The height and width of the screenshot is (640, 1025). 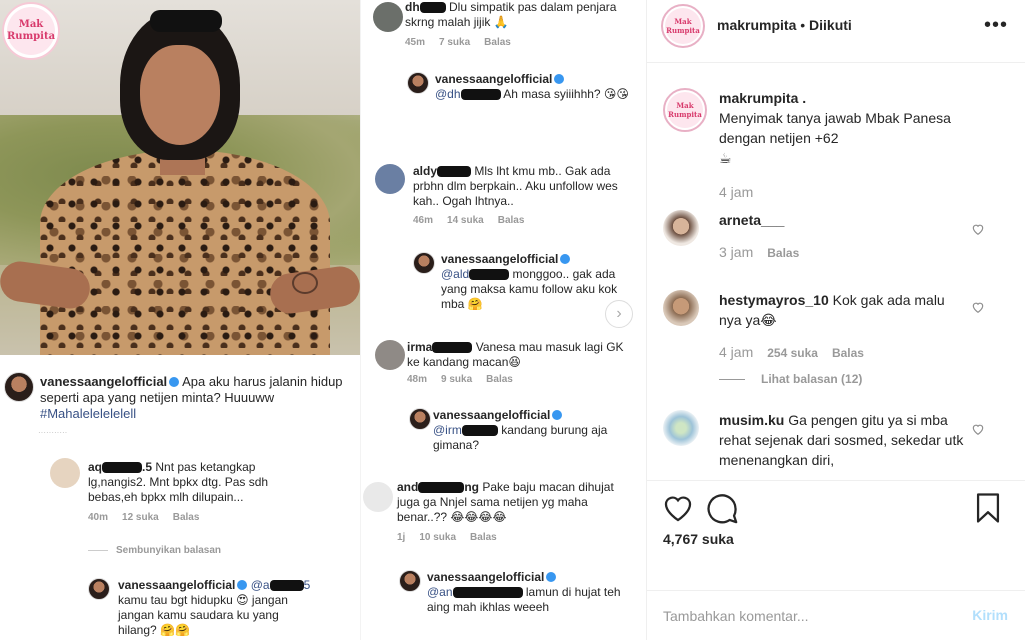 I want to click on caption-hashtag: #Mahalelelelelell, so click(x=88, y=413).